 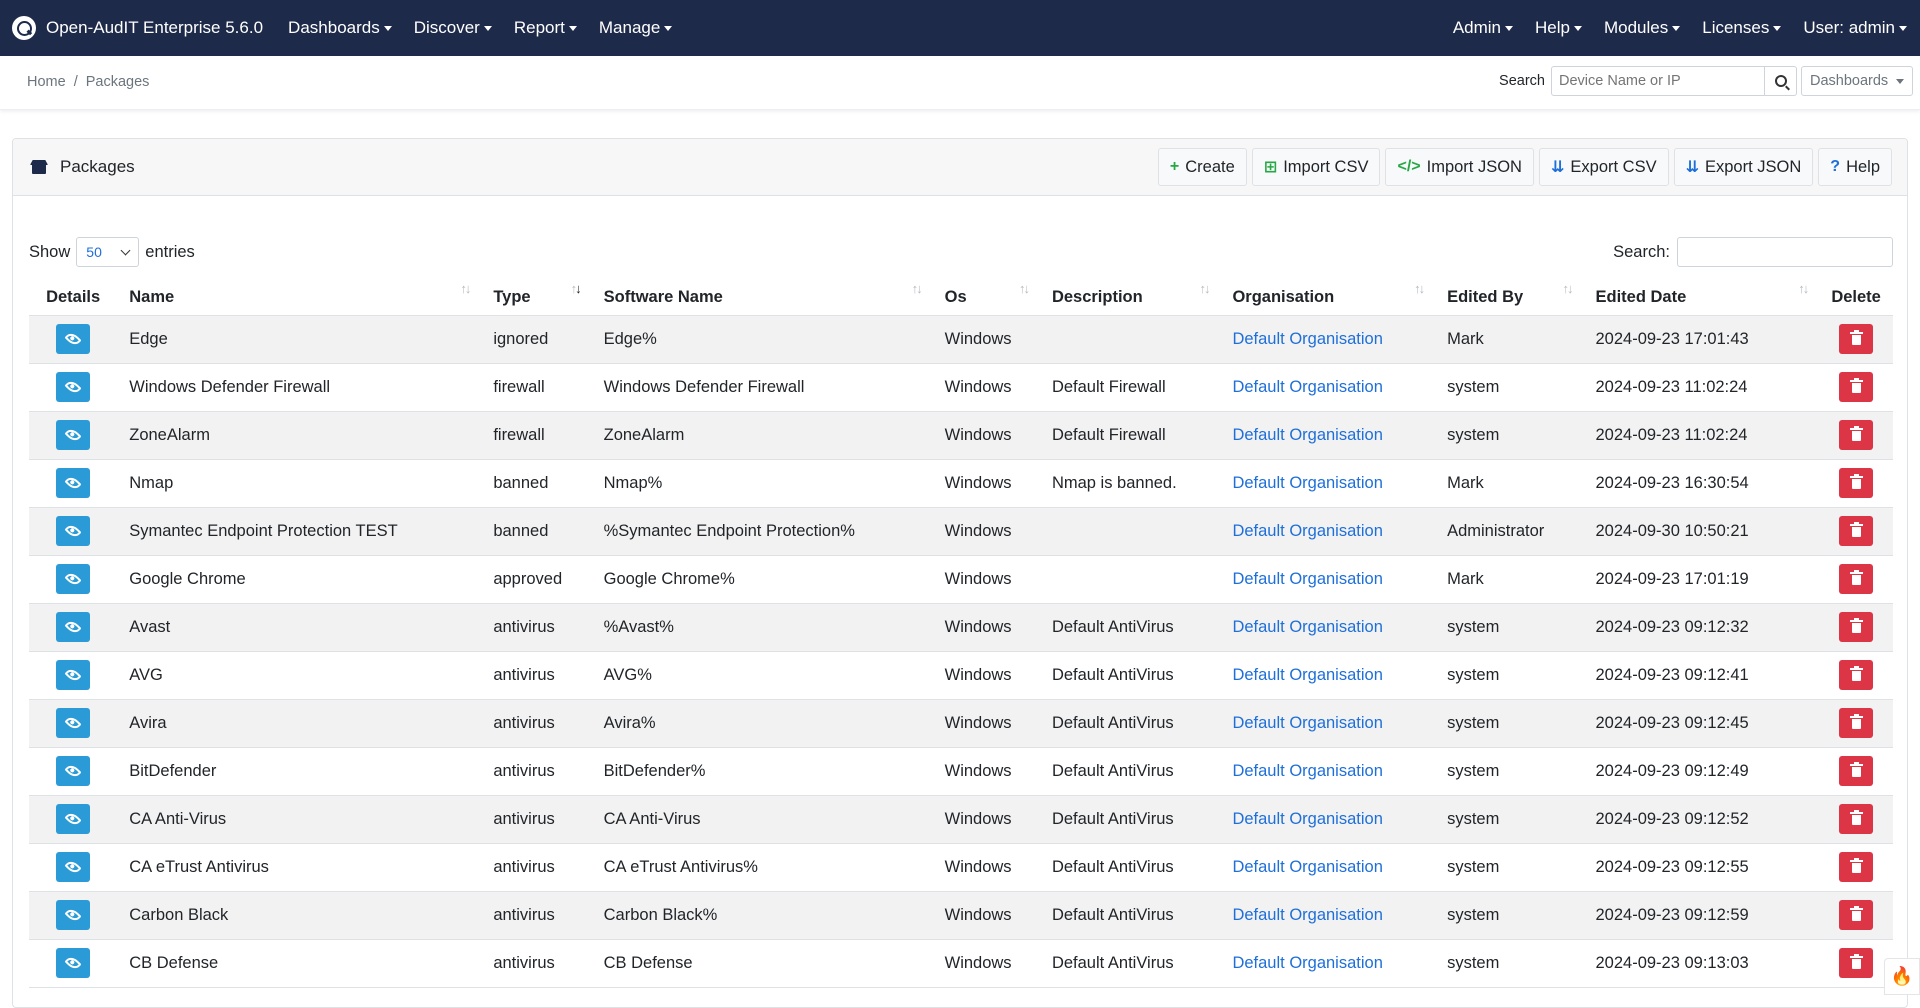 What do you see at coordinates (1701, 296) in the screenshot?
I see `col-edited-date: Edited Date ↑↓` at bounding box center [1701, 296].